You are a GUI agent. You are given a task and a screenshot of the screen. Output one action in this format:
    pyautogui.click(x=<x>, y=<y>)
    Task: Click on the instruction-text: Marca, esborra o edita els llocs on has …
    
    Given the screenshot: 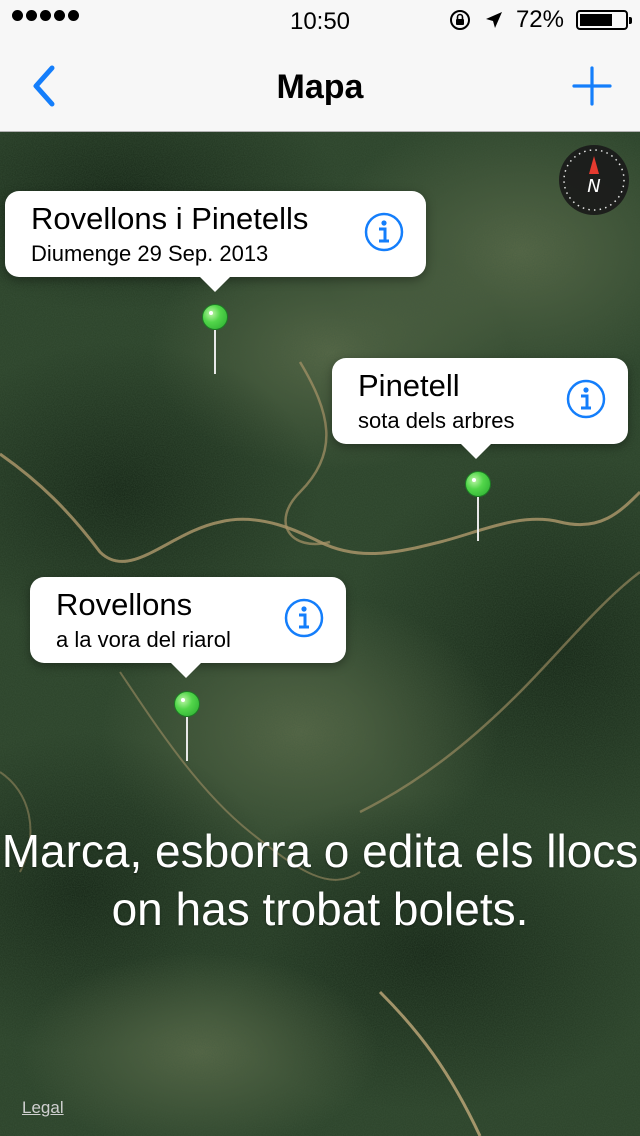 What is the action you would take?
    pyautogui.click(x=320, y=880)
    